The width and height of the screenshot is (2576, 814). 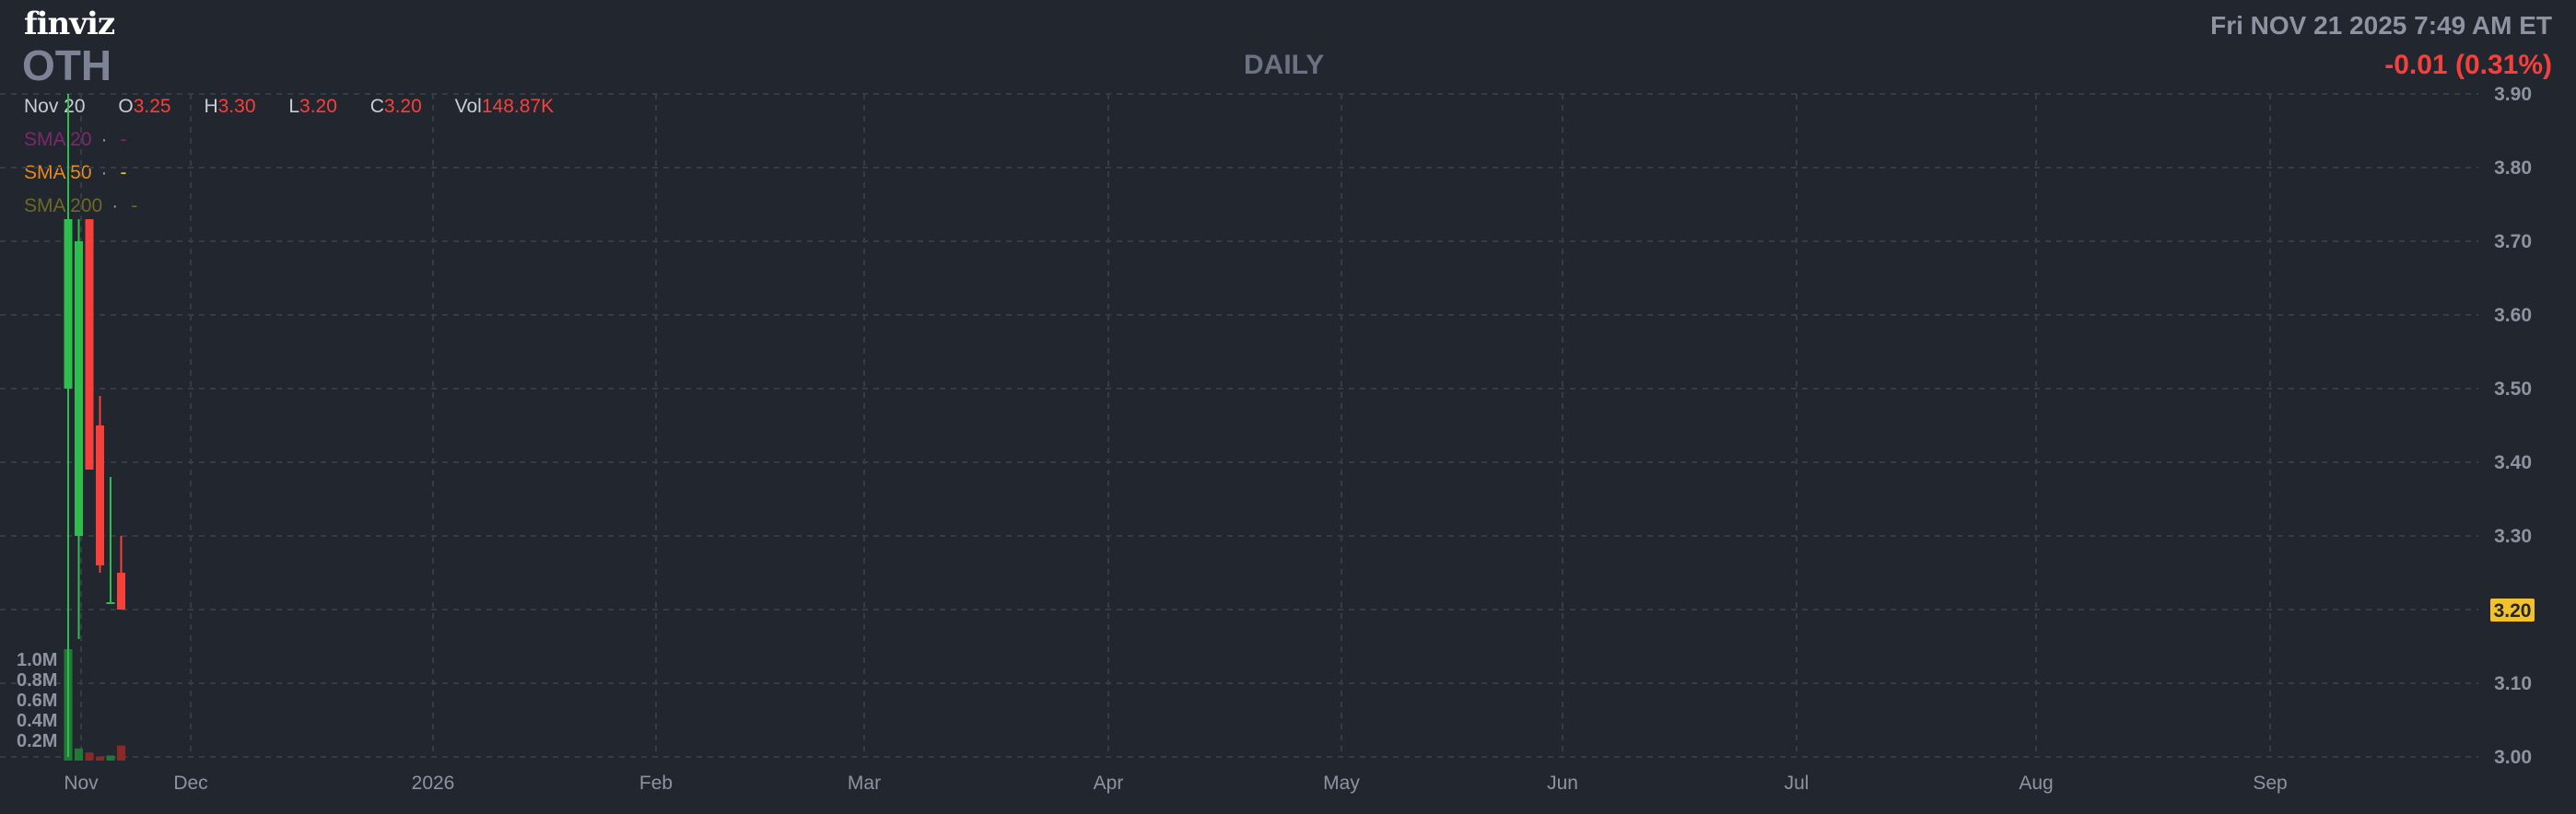 What do you see at coordinates (2513, 168) in the screenshot?
I see `y-tick-label: 3.80` at bounding box center [2513, 168].